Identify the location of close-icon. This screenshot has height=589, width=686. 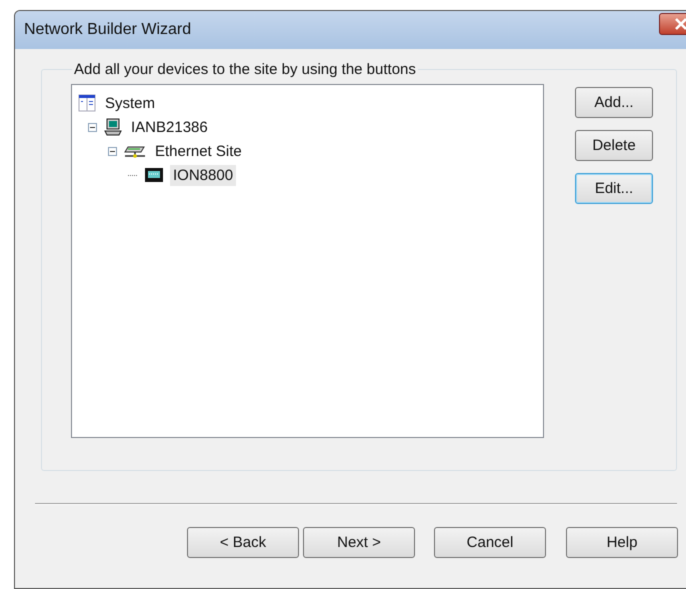
(680, 24).